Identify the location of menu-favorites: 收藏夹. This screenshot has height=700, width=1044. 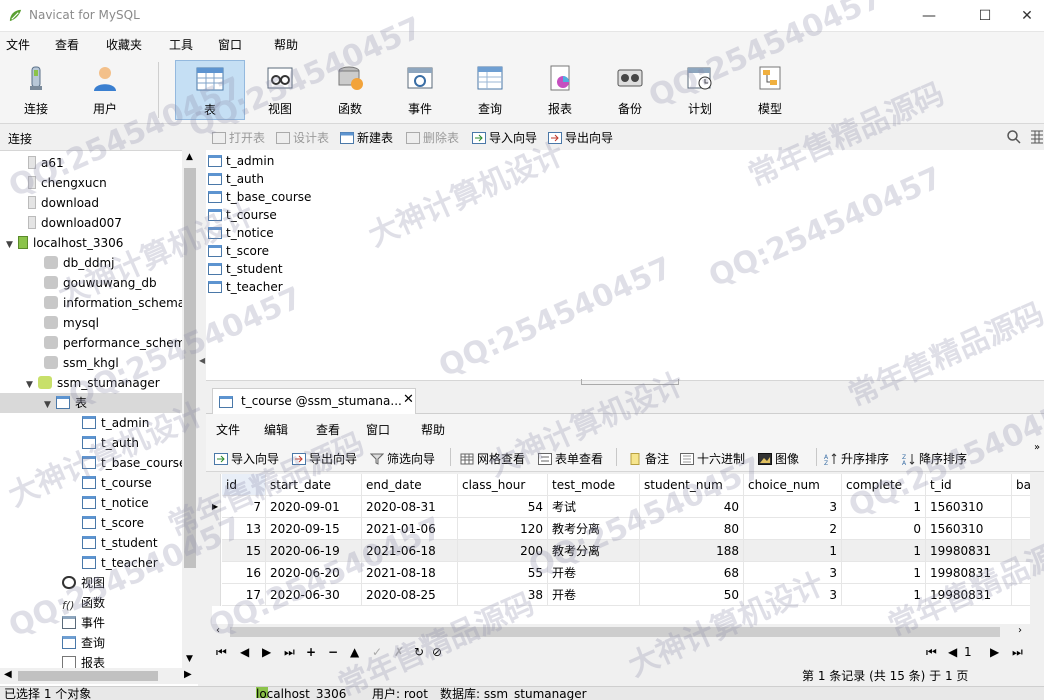
(124, 44).